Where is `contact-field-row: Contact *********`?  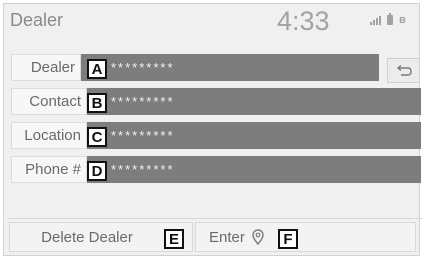 contact-field-row: Contact ********* is located at coordinates (216, 101).